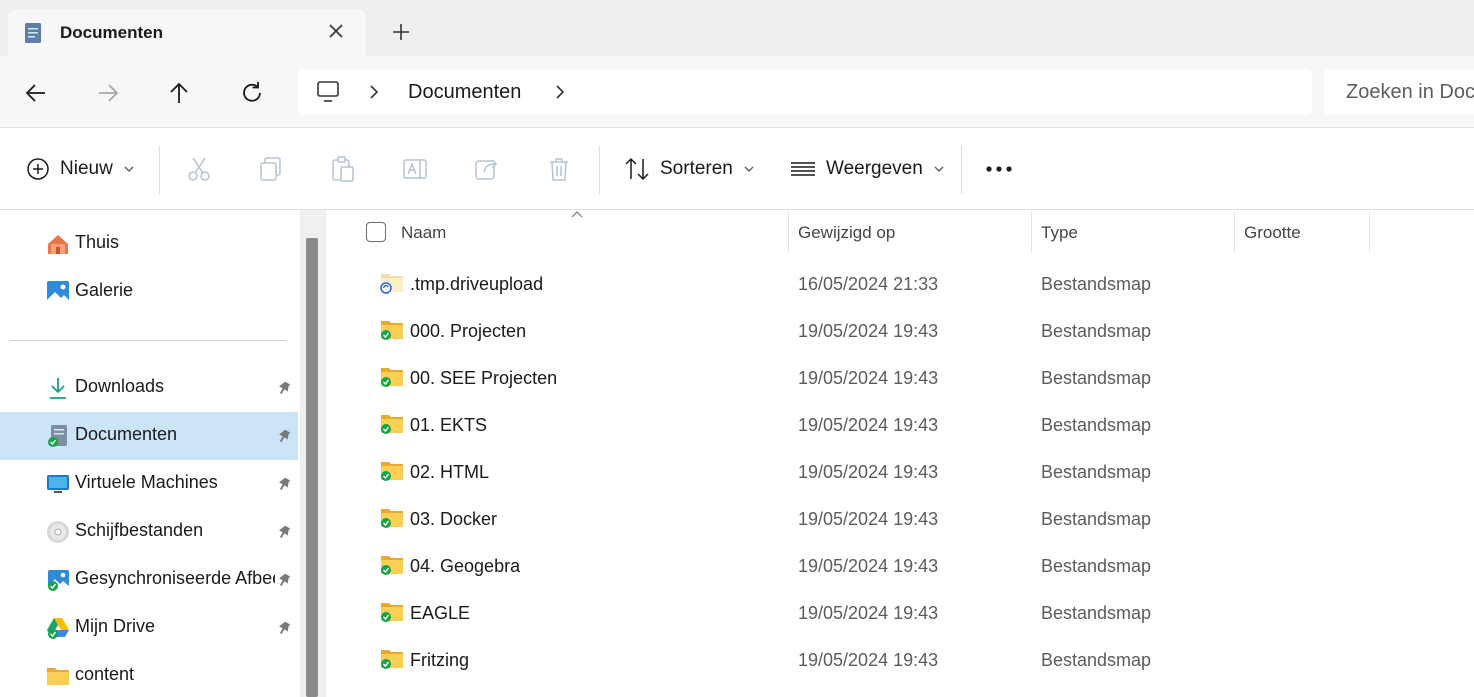  I want to click on command-bar: Nieuw Sorteren Weergeven, so click(737, 169).